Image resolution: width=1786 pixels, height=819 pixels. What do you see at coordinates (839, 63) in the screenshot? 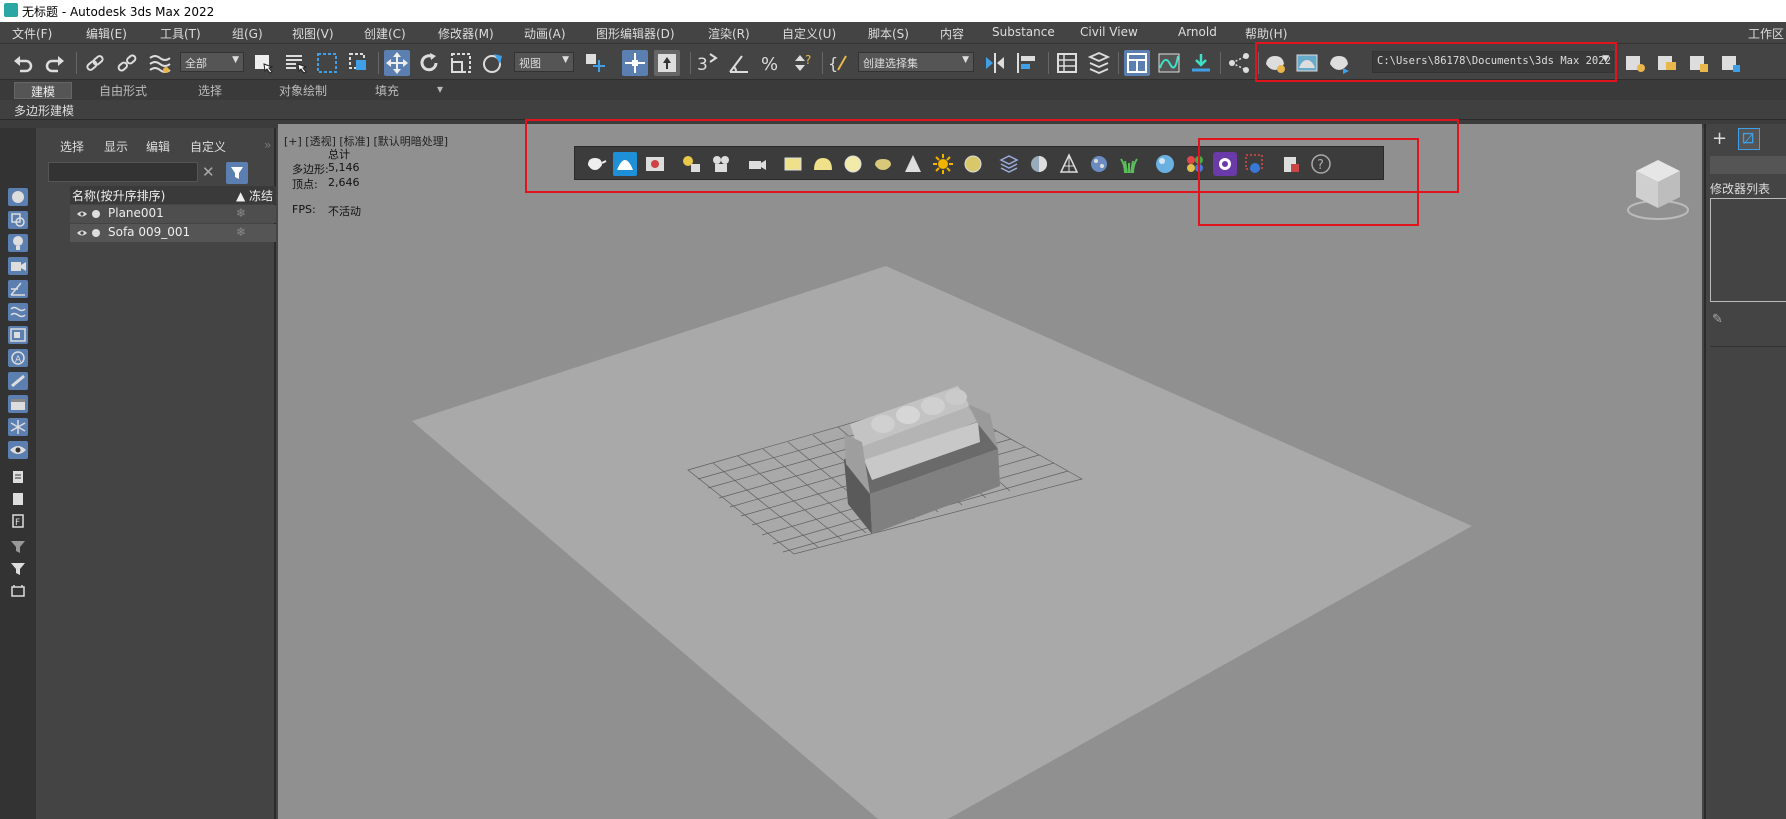
I see `edit-named-sets-icon: {` at bounding box center [839, 63].